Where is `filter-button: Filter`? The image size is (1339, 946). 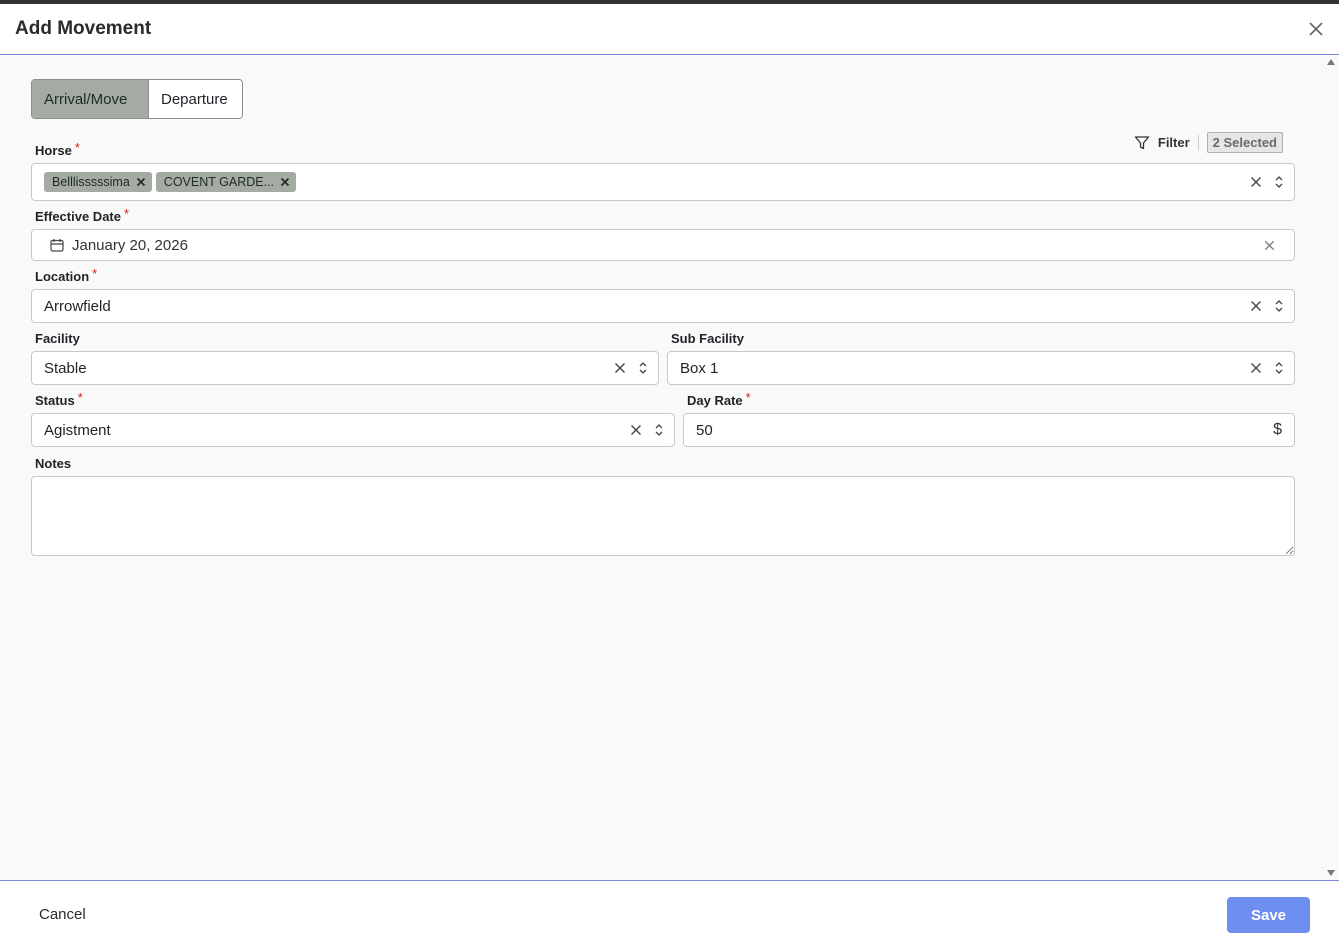
filter-button: Filter is located at coordinates (1162, 143).